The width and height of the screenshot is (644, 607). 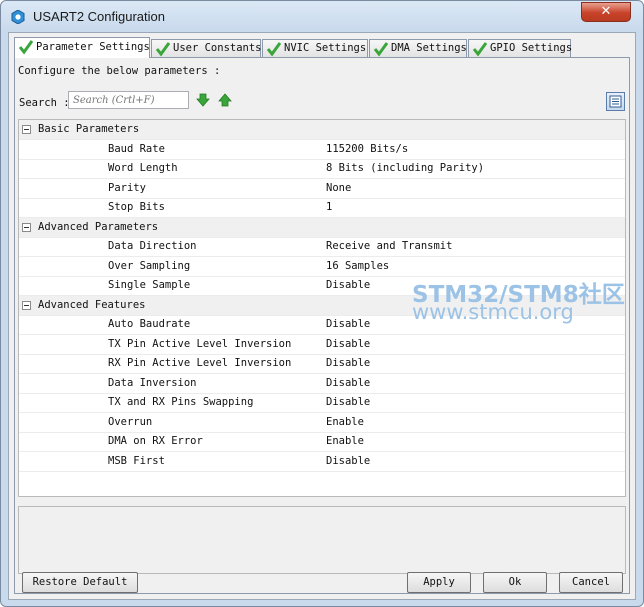 I want to click on watermark-url: www.stmcu.org, so click(x=493, y=312).